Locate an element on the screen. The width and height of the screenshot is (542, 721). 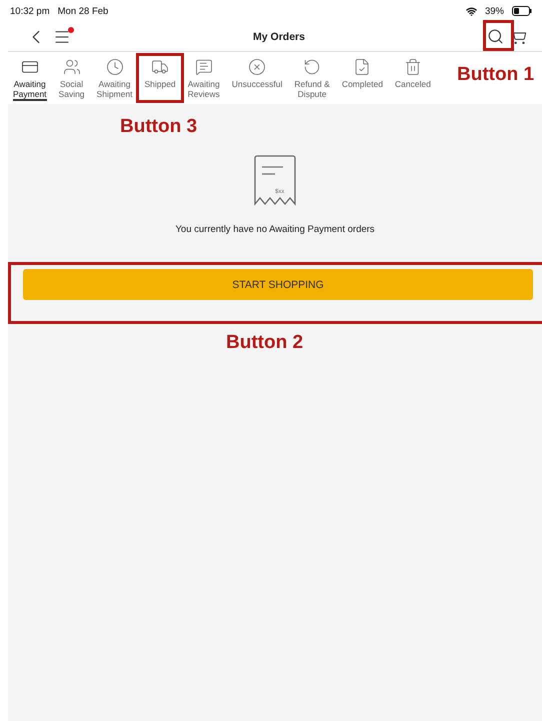
x-circle-icon is located at coordinates (257, 67).